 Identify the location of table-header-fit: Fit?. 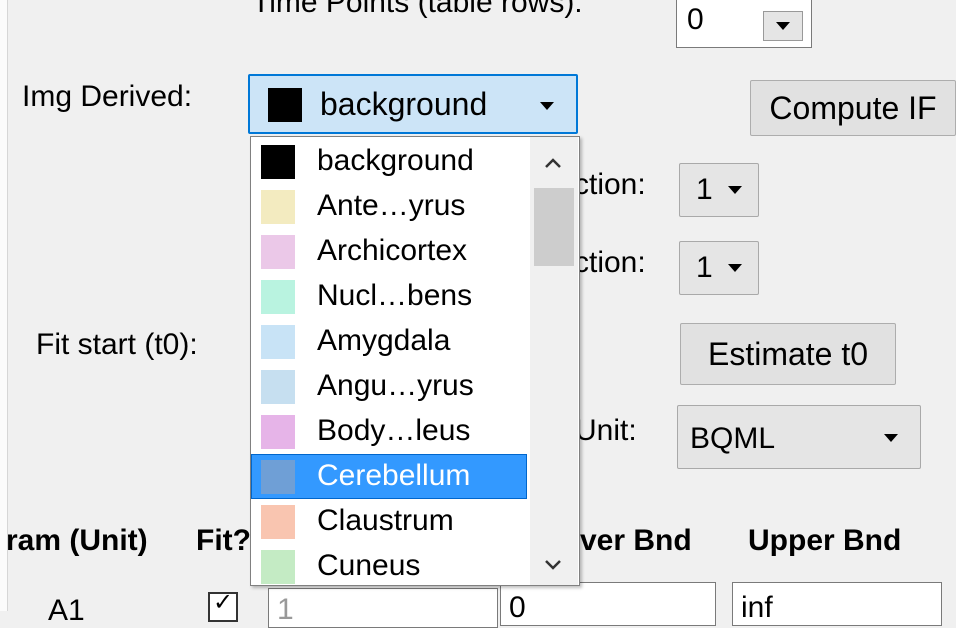
(223, 540).